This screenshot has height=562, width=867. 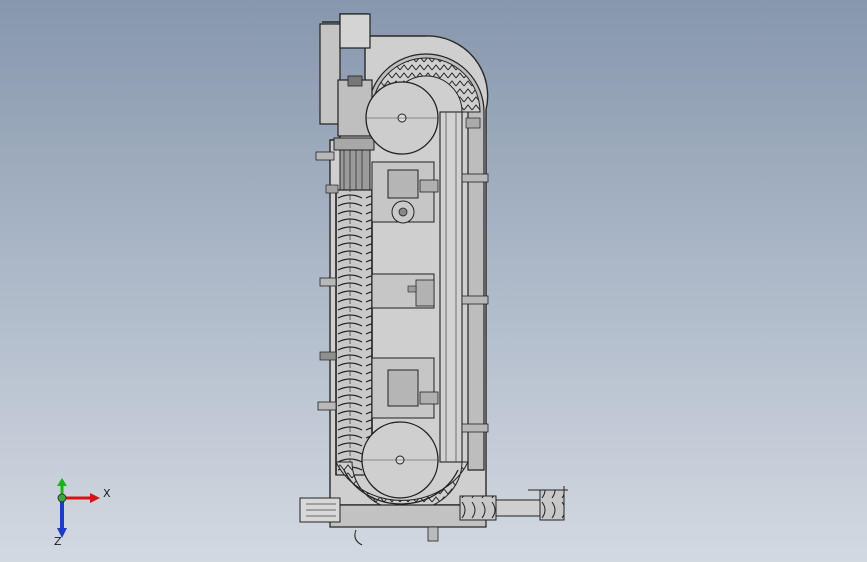 What do you see at coordinates (62, 498) in the screenshot?
I see `origin-icon` at bounding box center [62, 498].